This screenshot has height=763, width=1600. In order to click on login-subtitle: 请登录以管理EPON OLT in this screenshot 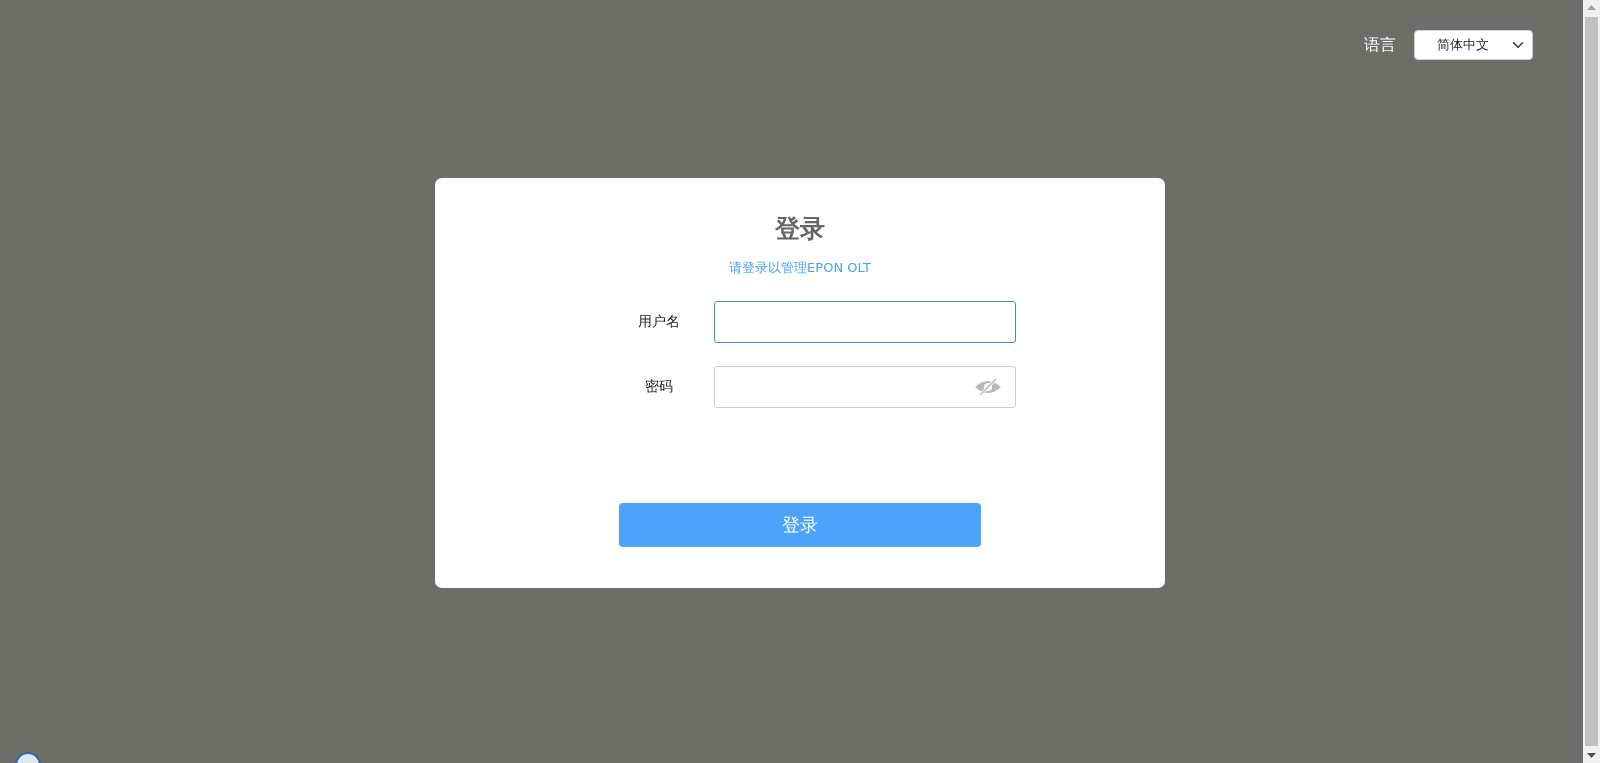, I will do `click(800, 268)`.